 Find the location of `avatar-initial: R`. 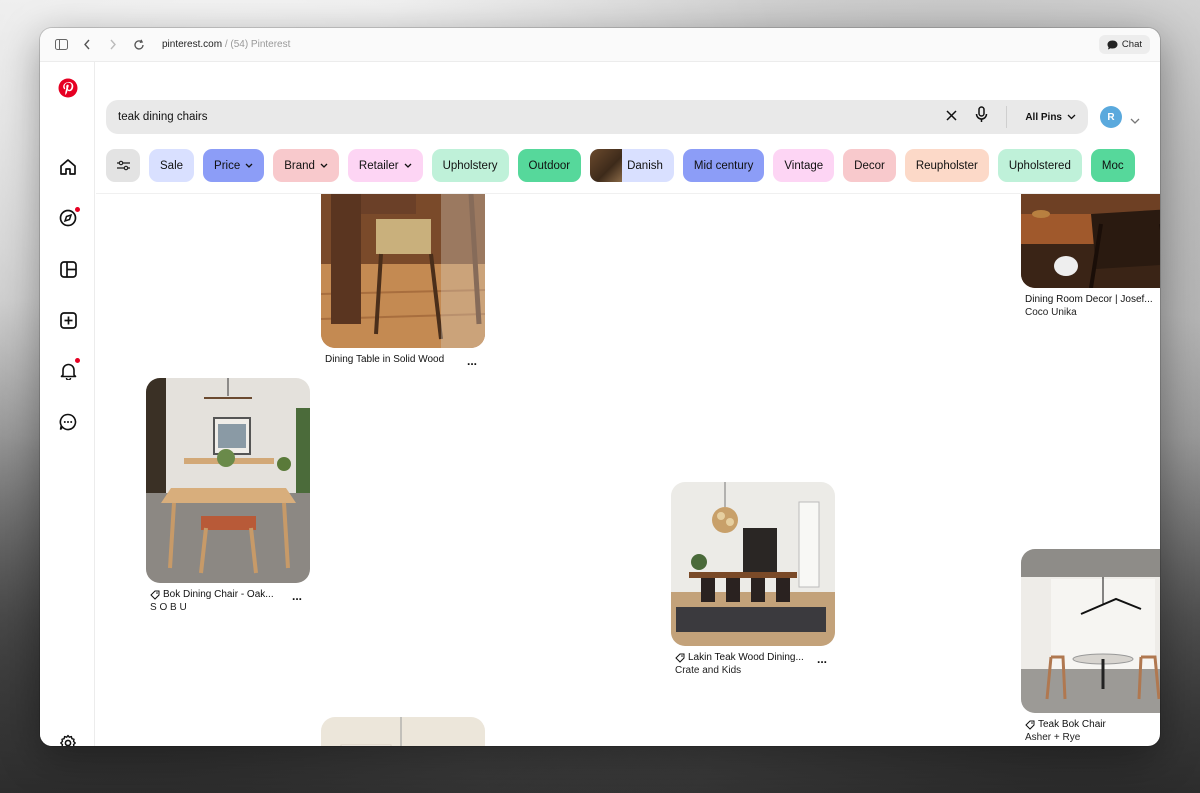

avatar-initial: R is located at coordinates (1111, 117).